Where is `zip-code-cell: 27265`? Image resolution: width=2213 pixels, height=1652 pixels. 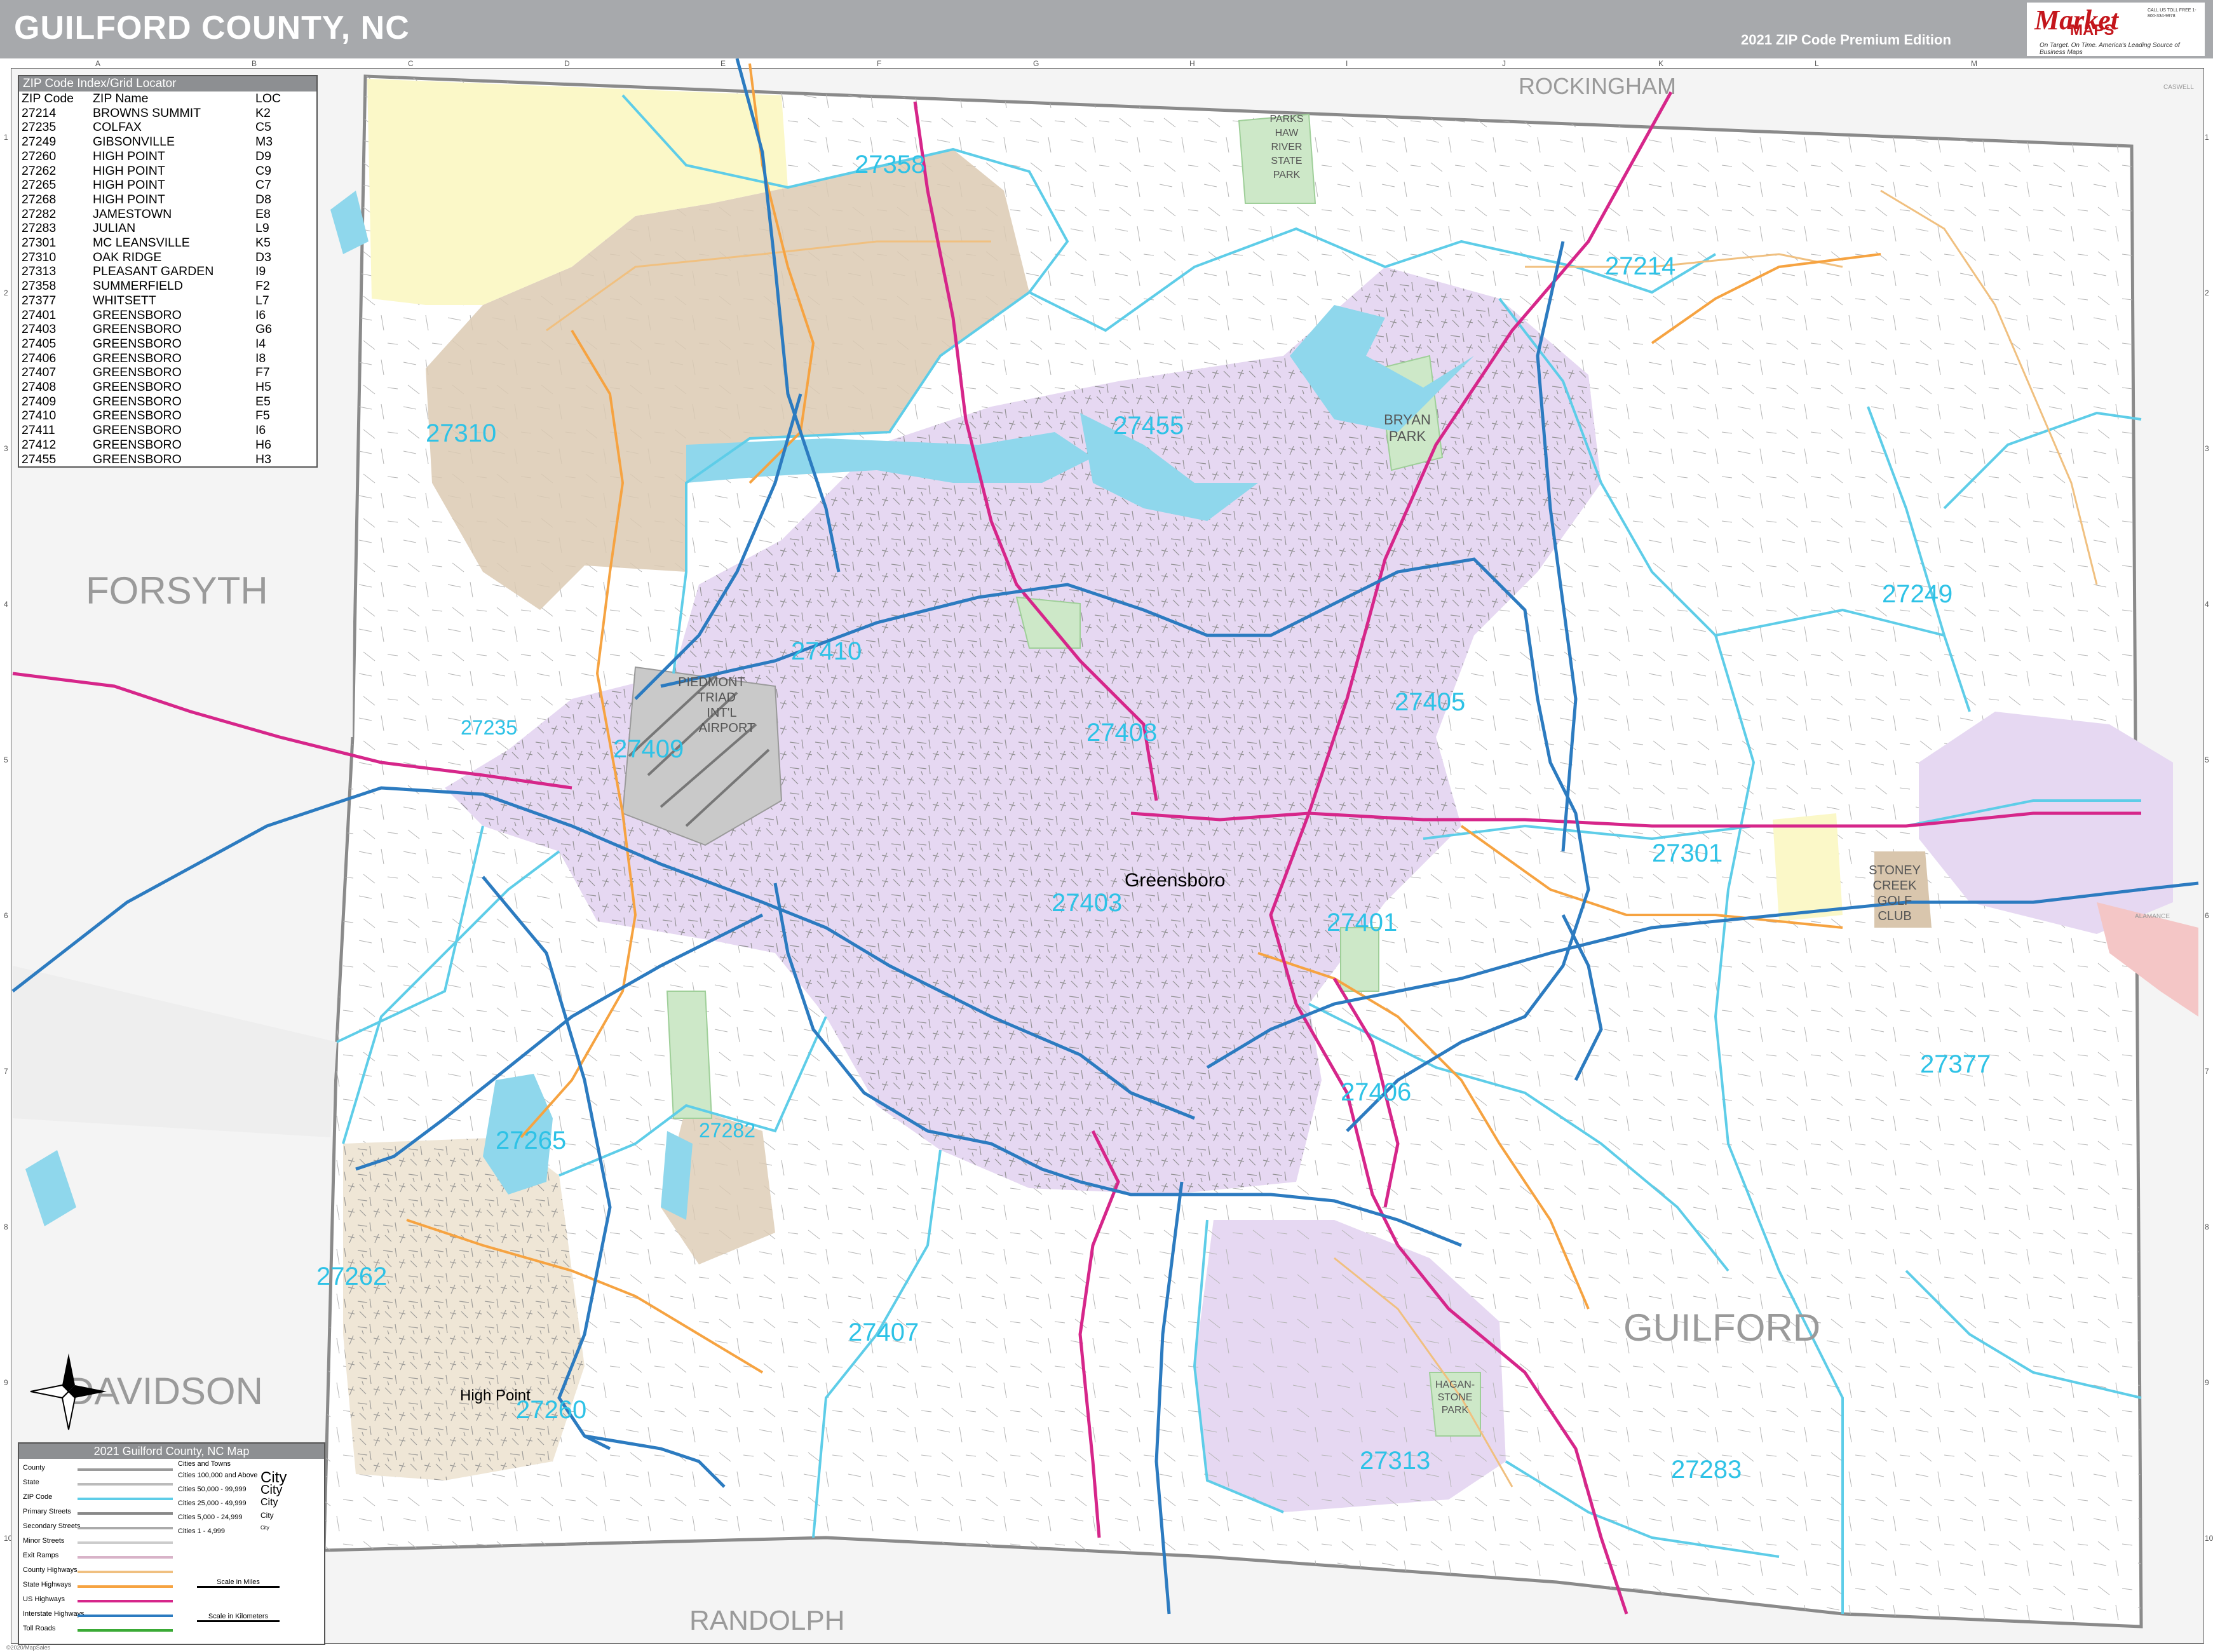 zip-code-cell: 27265 is located at coordinates (39, 185).